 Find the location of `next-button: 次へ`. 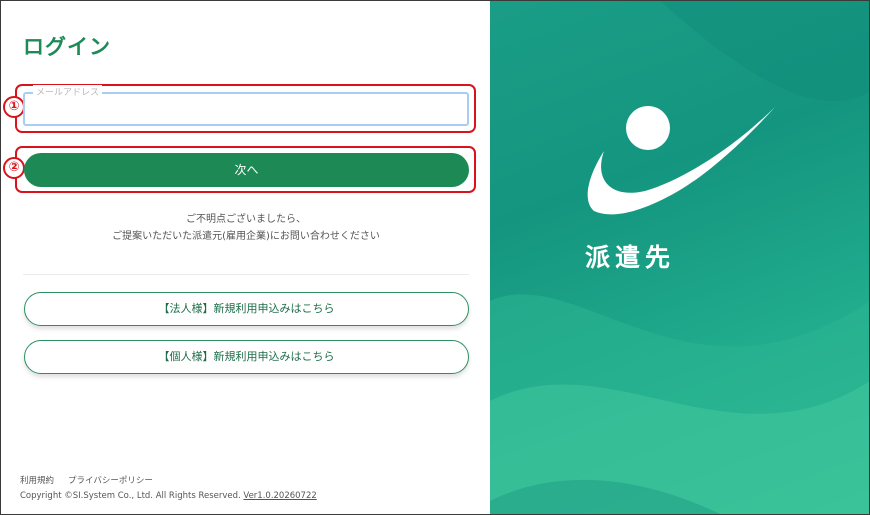

next-button: 次へ is located at coordinates (246, 170).